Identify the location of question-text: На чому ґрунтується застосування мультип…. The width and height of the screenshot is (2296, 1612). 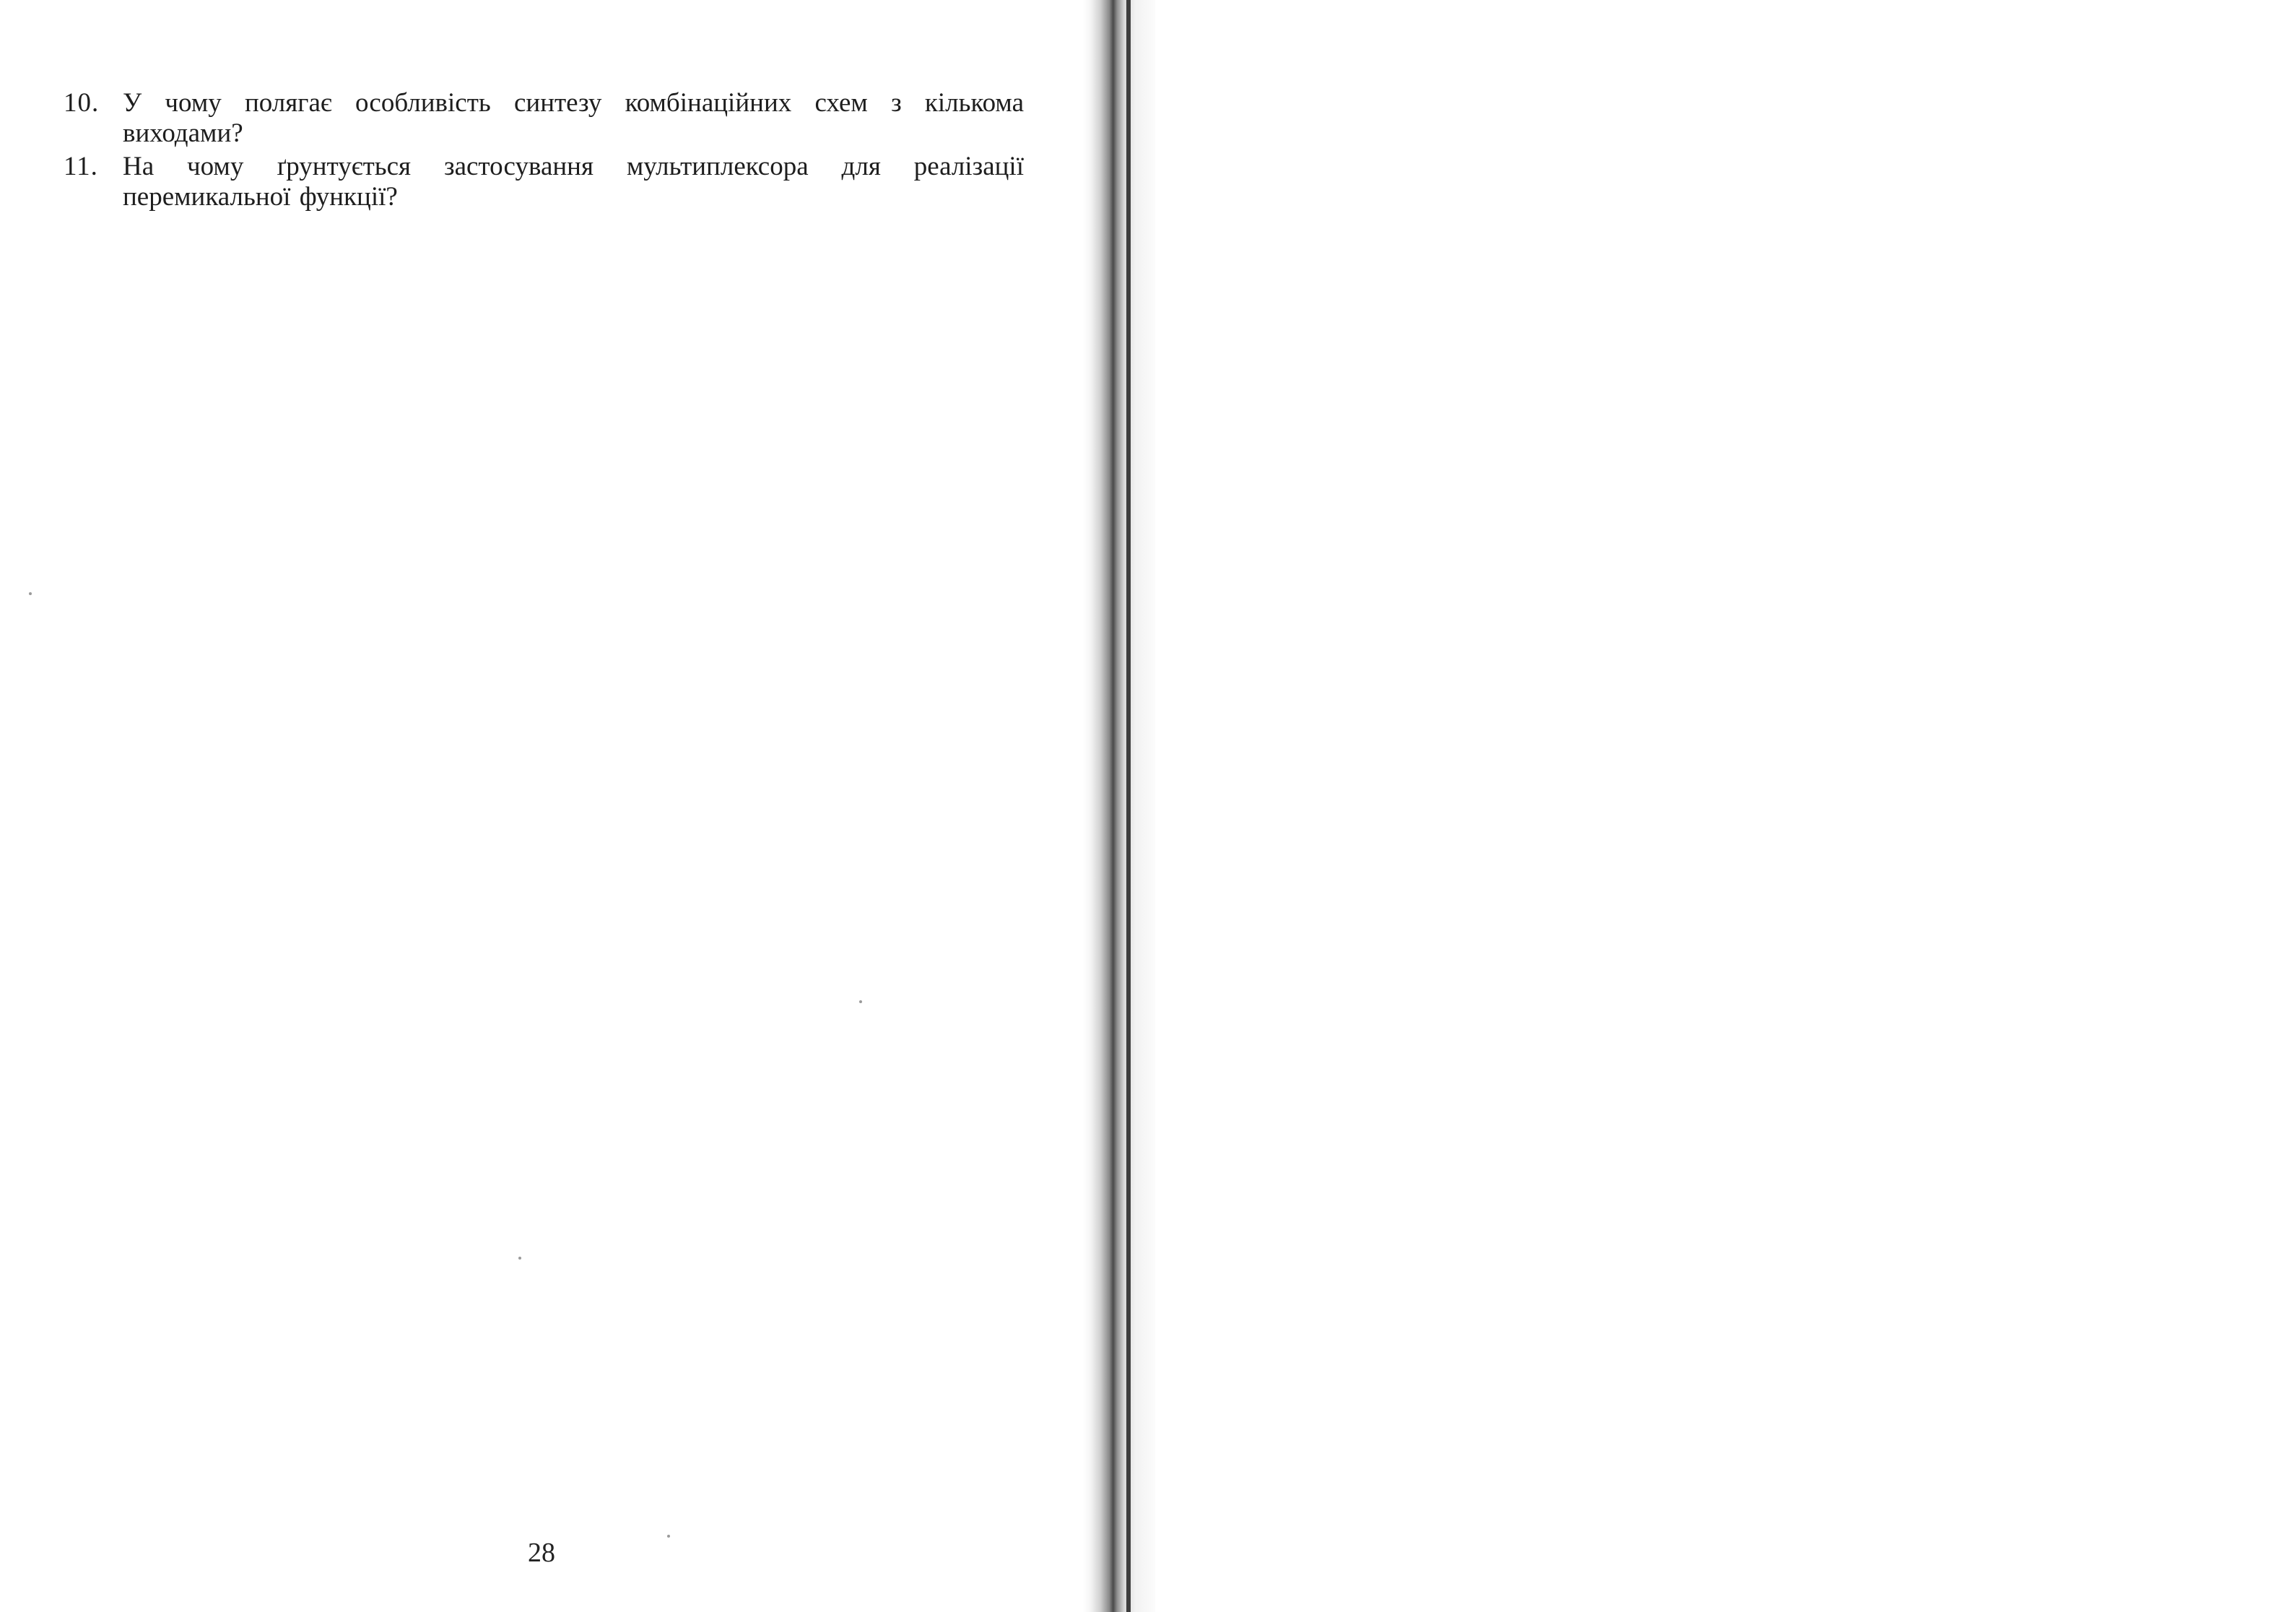
(573, 182).